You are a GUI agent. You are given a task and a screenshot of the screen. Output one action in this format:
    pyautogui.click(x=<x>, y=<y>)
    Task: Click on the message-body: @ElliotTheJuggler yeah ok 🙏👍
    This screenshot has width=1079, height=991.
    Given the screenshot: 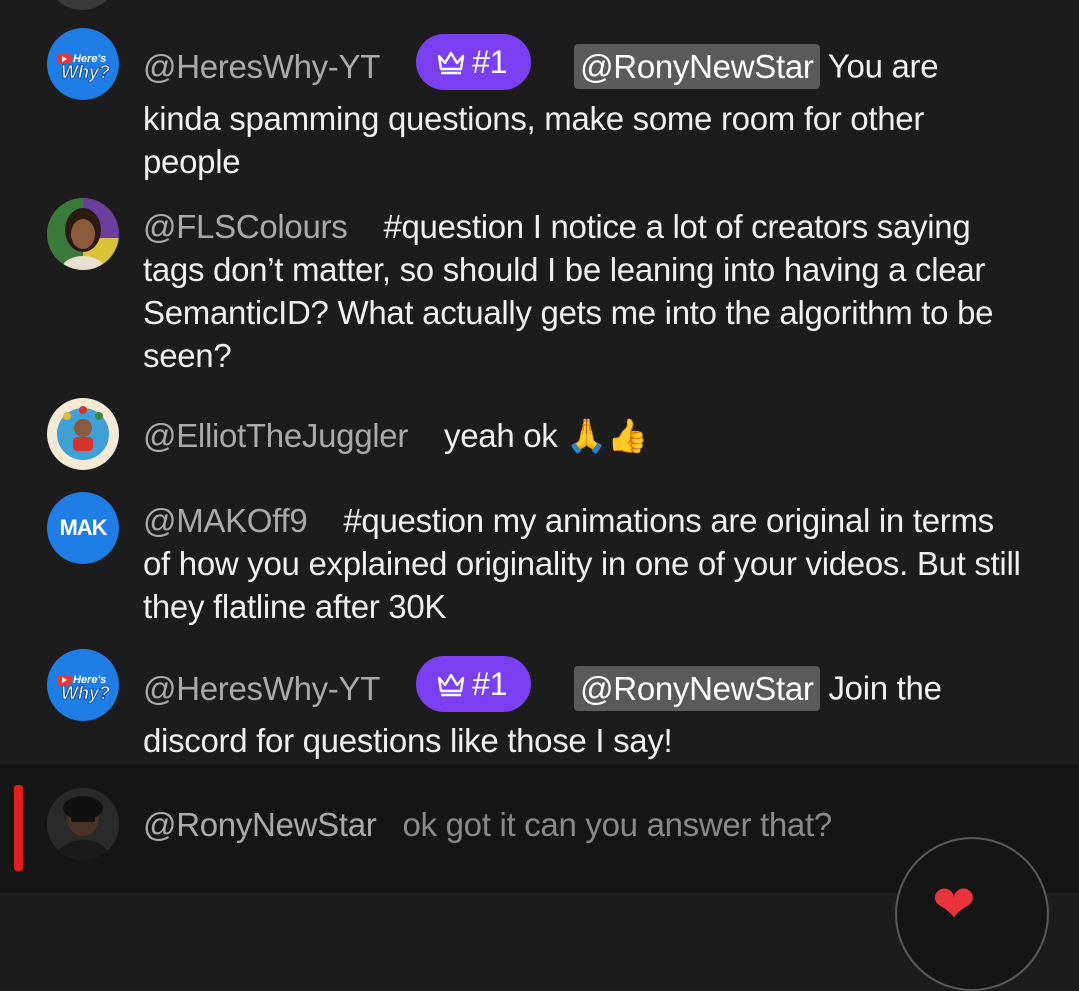 What is the action you would take?
    pyautogui.click(x=583, y=435)
    